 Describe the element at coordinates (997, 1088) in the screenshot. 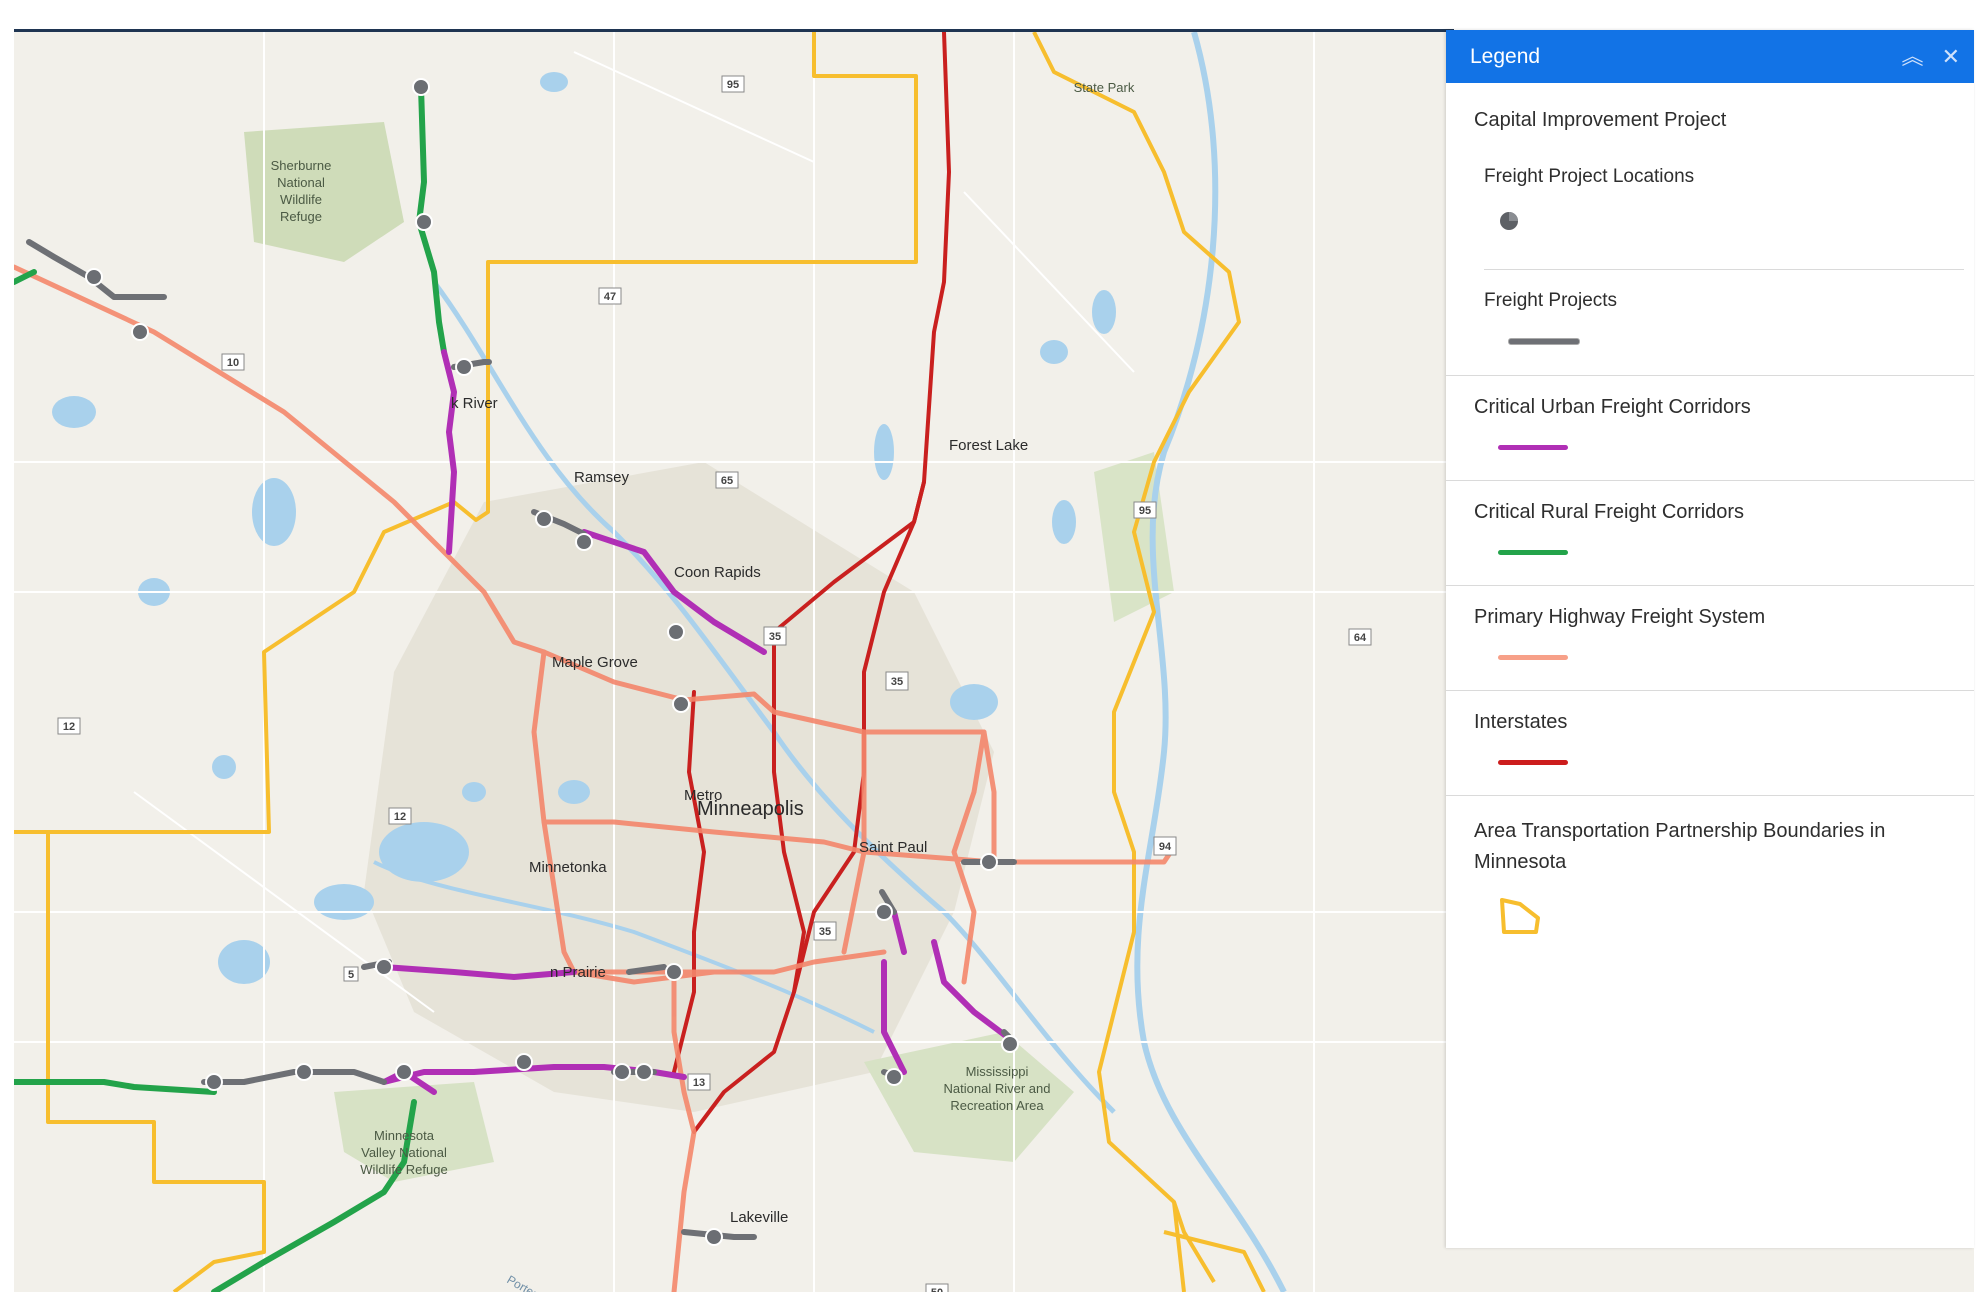

I see `label-mississippi-2: National River and` at that location.